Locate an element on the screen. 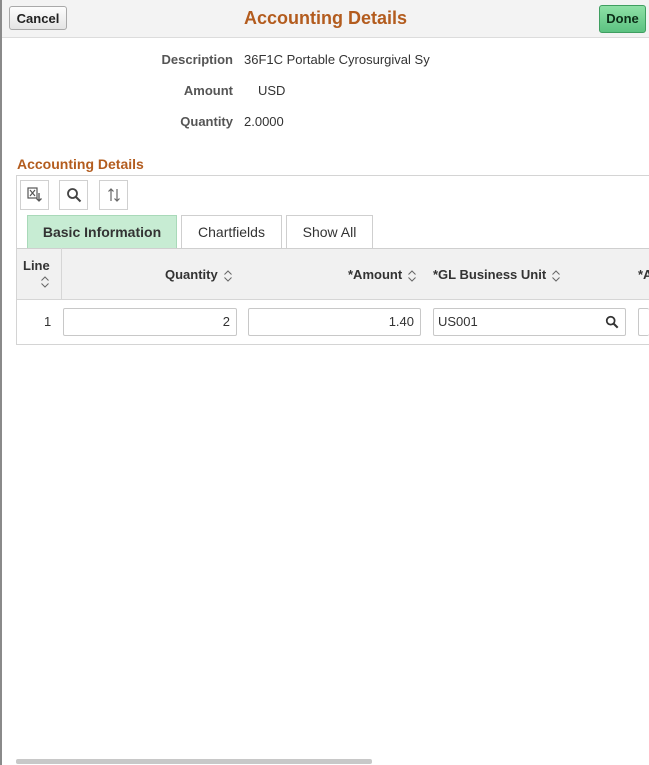 The image size is (649, 765). done-button: Done is located at coordinates (622, 19).